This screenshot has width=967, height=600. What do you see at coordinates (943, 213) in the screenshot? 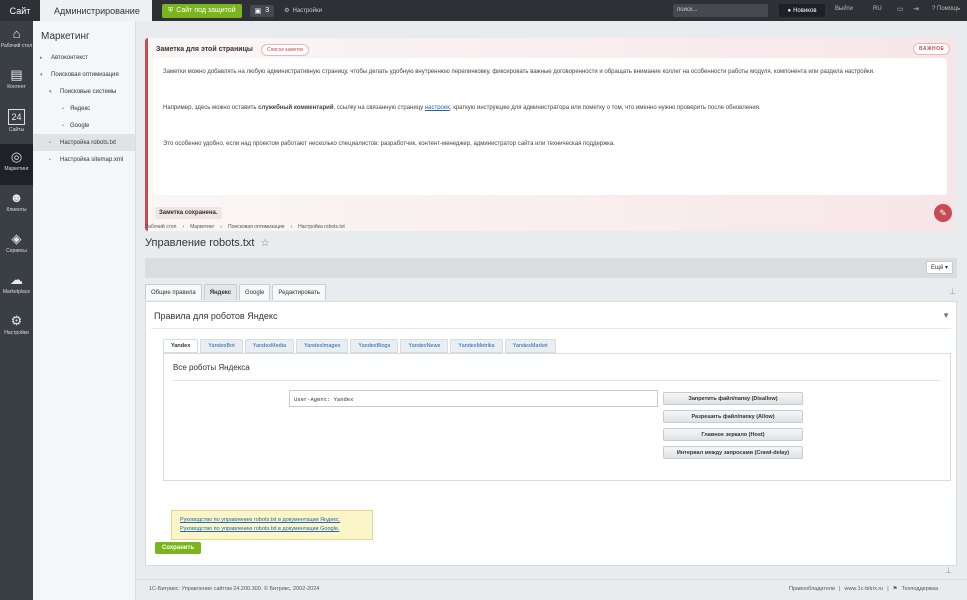
I see `edit-note-button: ✎` at bounding box center [943, 213].